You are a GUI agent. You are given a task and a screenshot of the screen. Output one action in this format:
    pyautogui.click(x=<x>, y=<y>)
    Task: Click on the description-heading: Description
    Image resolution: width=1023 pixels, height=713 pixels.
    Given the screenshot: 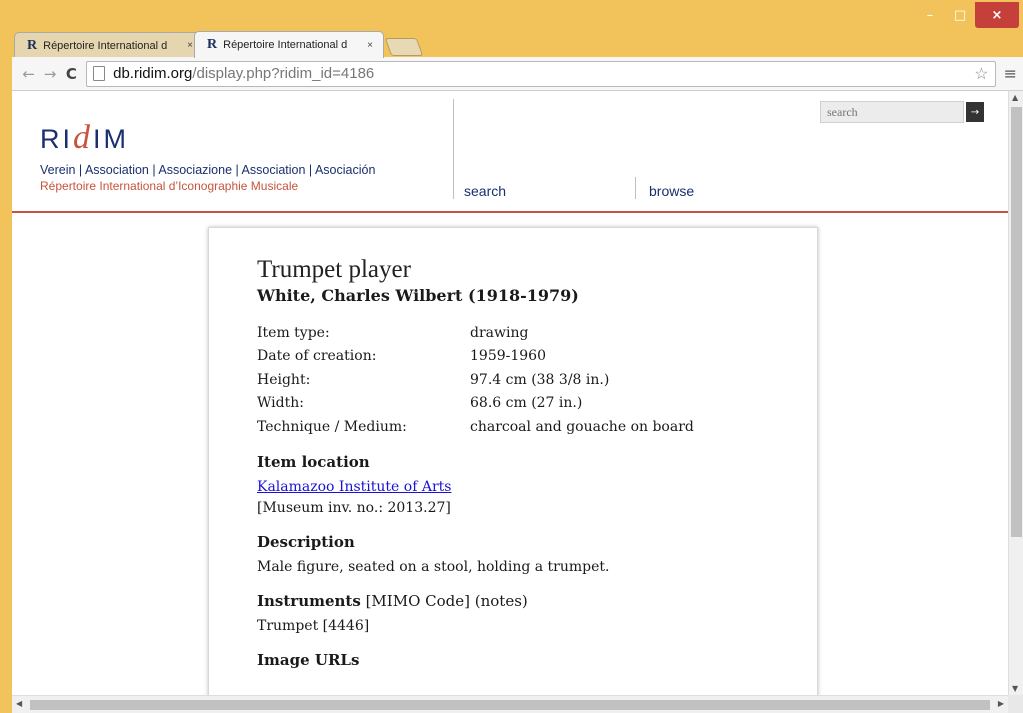 What is the action you would take?
    pyautogui.click(x=306, y=541)
    